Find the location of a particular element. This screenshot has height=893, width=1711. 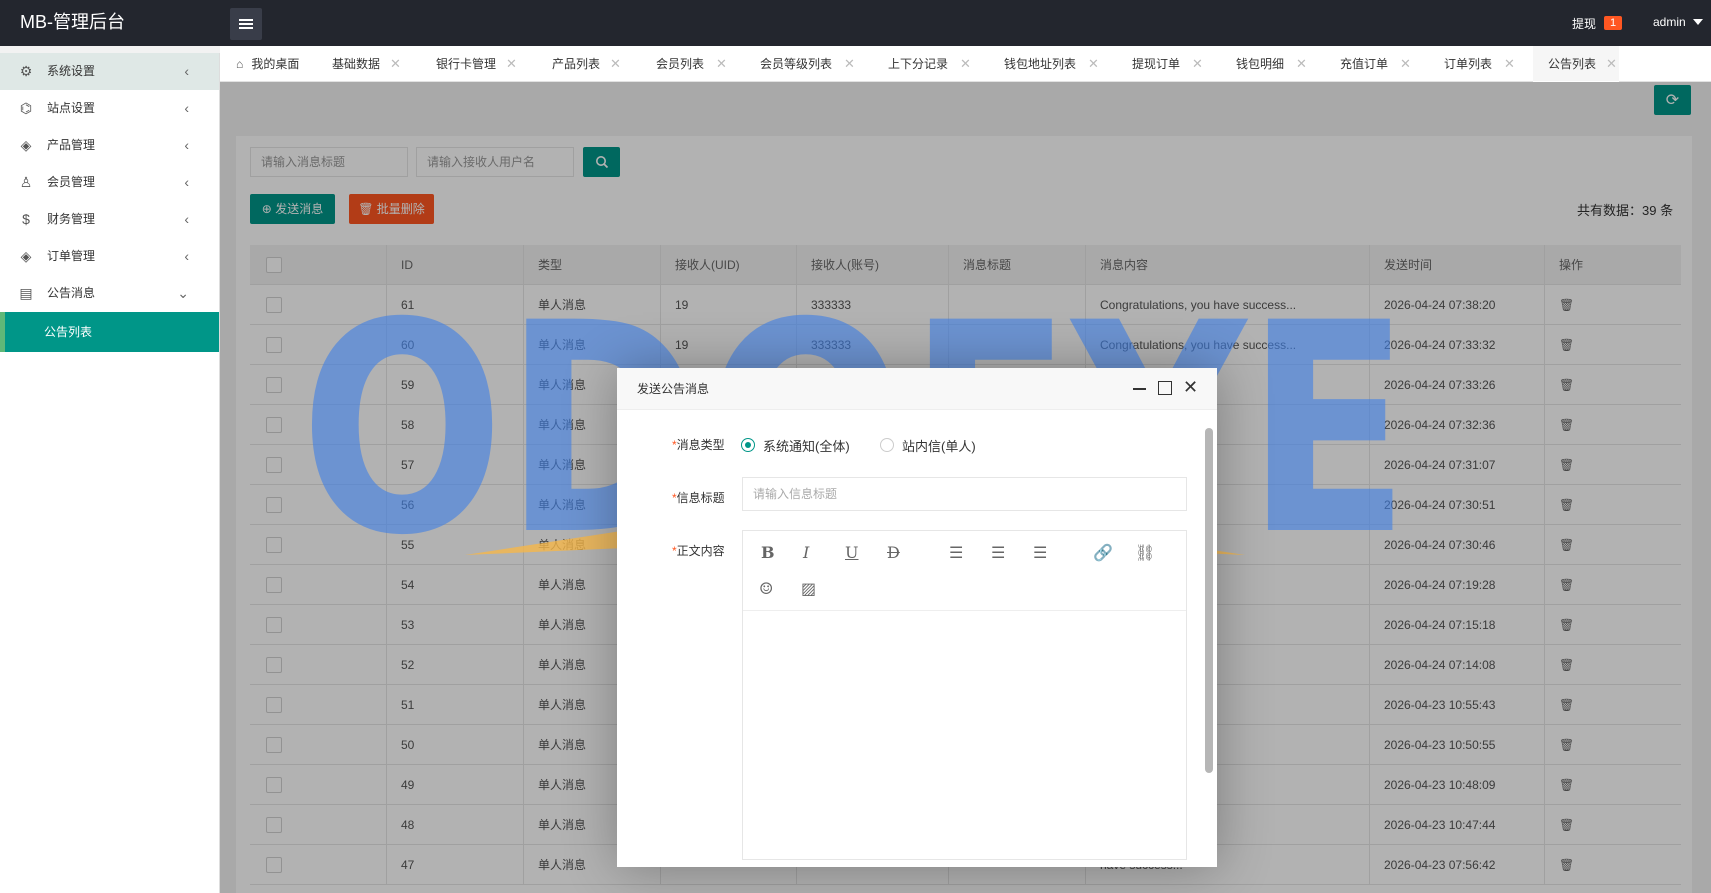

strikethrough-icon: D is located at coordinates (893, 552).